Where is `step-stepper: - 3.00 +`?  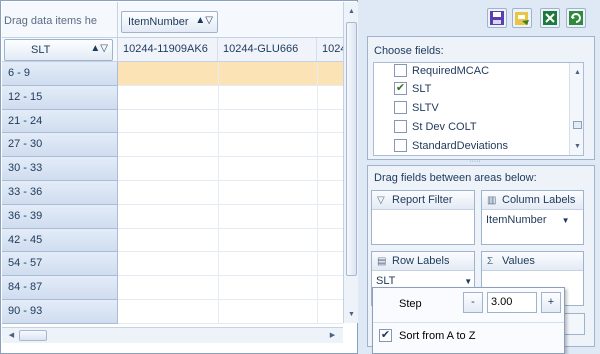 step-stepper: - 3.00 + is located at coordinates (512, 302).